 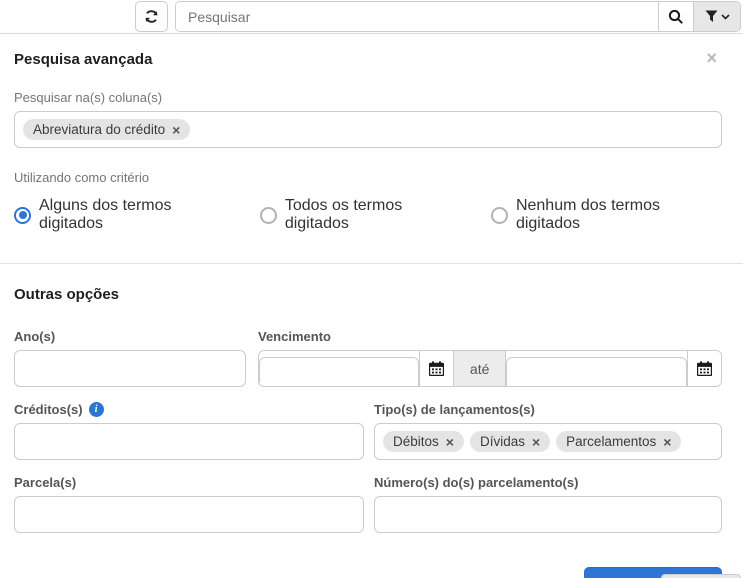 I want to click on refresh-button, so click(x=151, y=16).